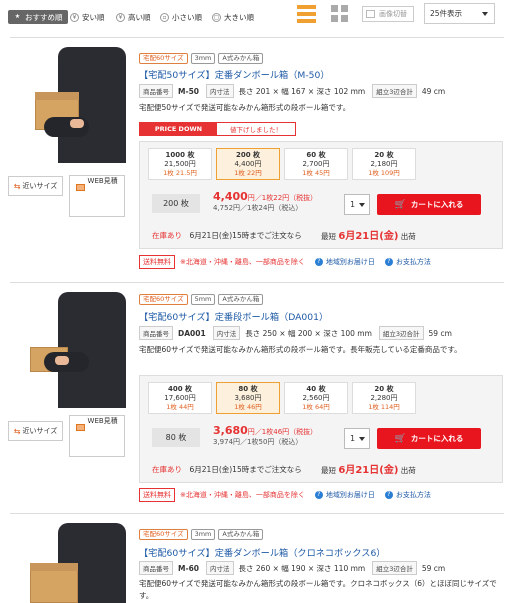 This screenshot has width=514, height=603. I want to click on tag: 5mm, so click(203, 299).